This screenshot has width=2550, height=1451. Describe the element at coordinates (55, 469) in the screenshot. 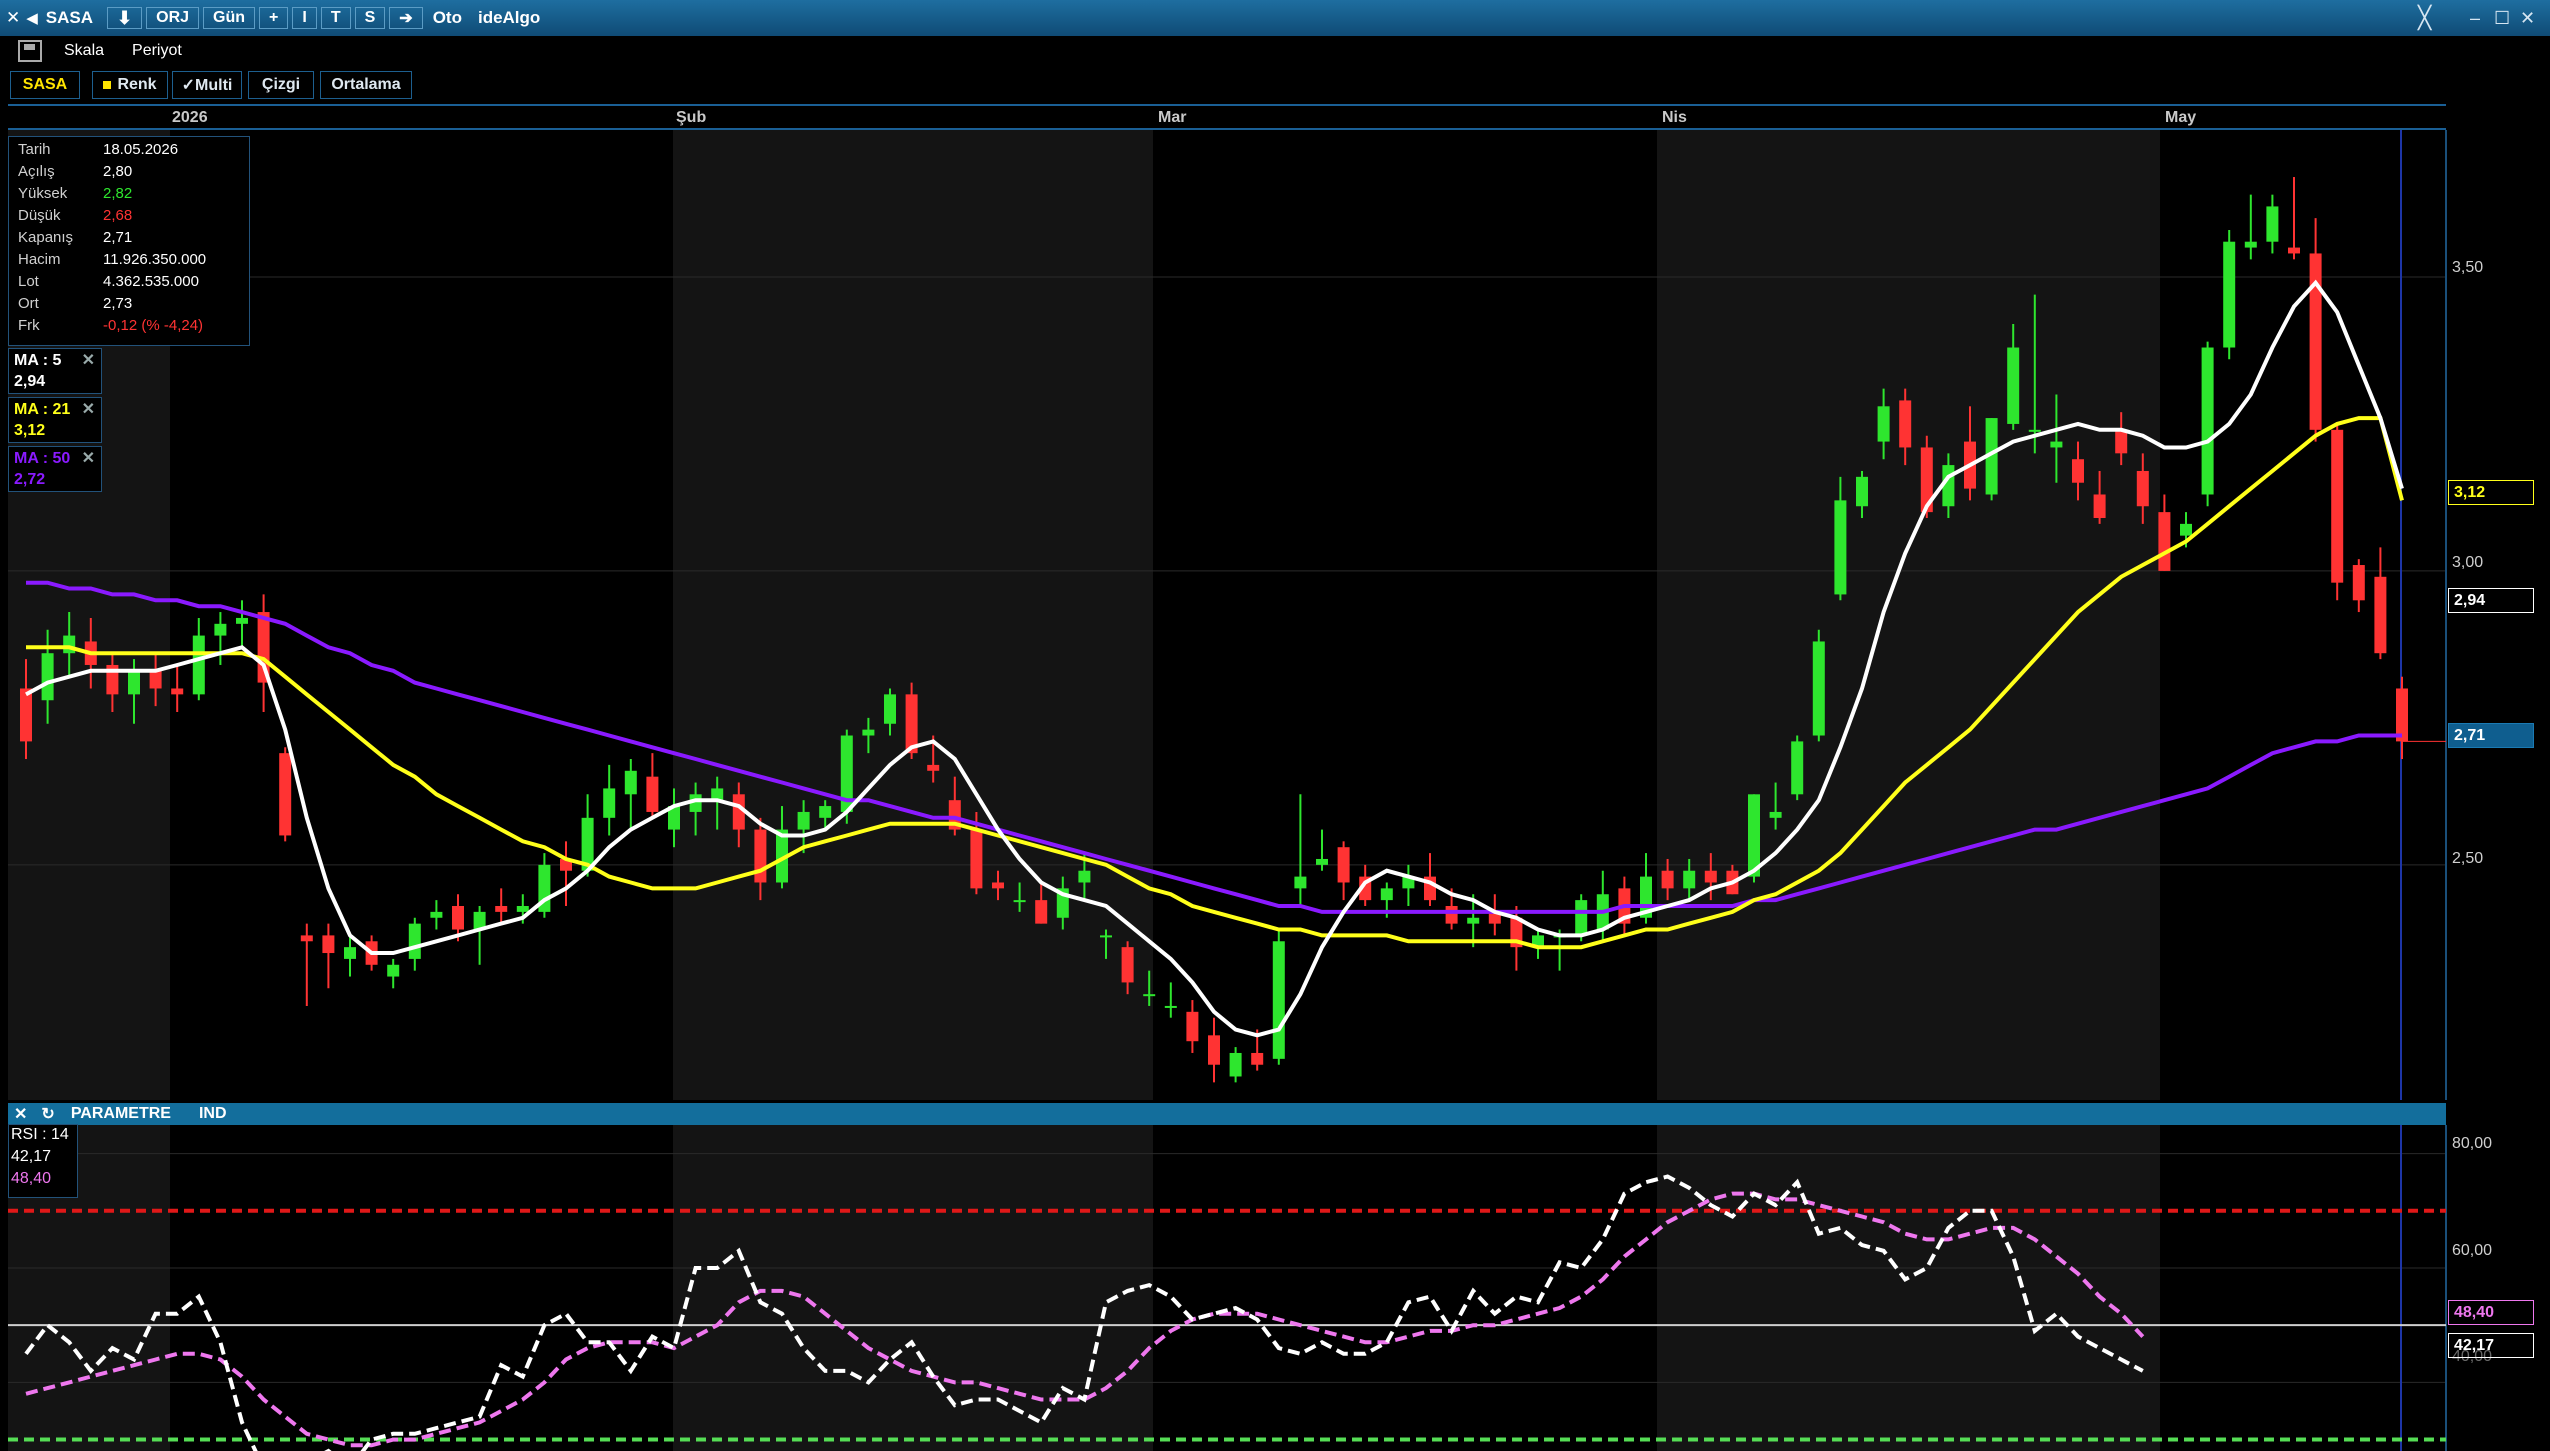

I see `ma50-legend: MA : 50 ✕ 2,72` at that location.